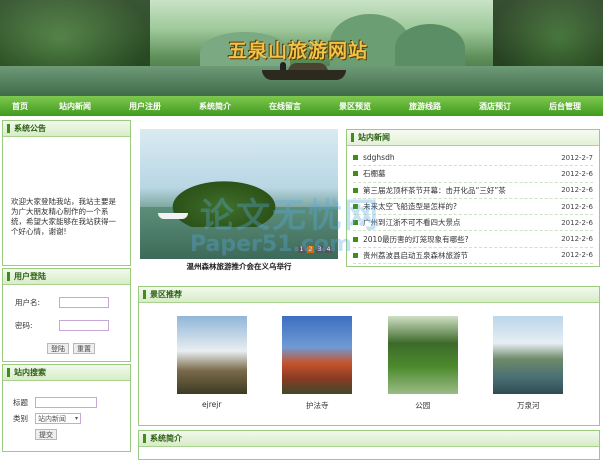 The width and height of the screenshot is (603, 460). What do you see at coordinates (46, 434) in the screenshot?
I see `search-submit-button: 提交` at bounding box center [46, 434].